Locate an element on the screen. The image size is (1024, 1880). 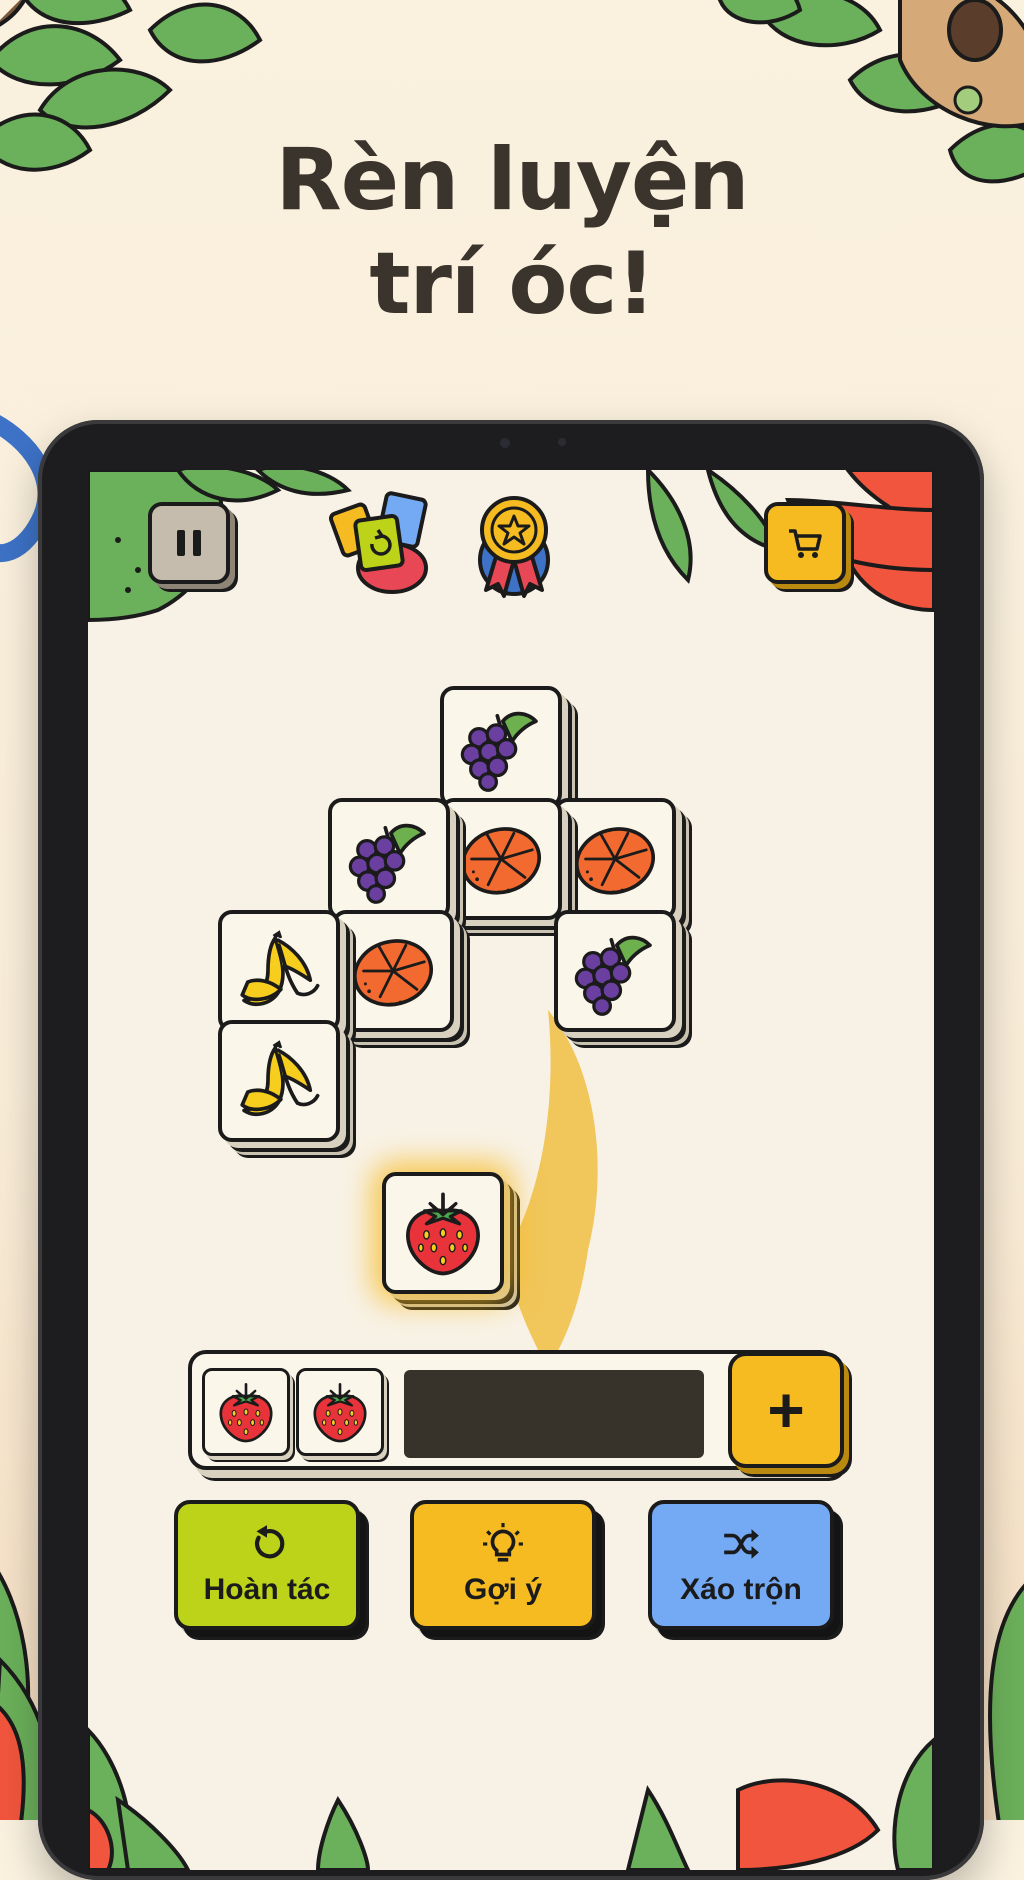
medal-button is located at coordinates (519, 545).